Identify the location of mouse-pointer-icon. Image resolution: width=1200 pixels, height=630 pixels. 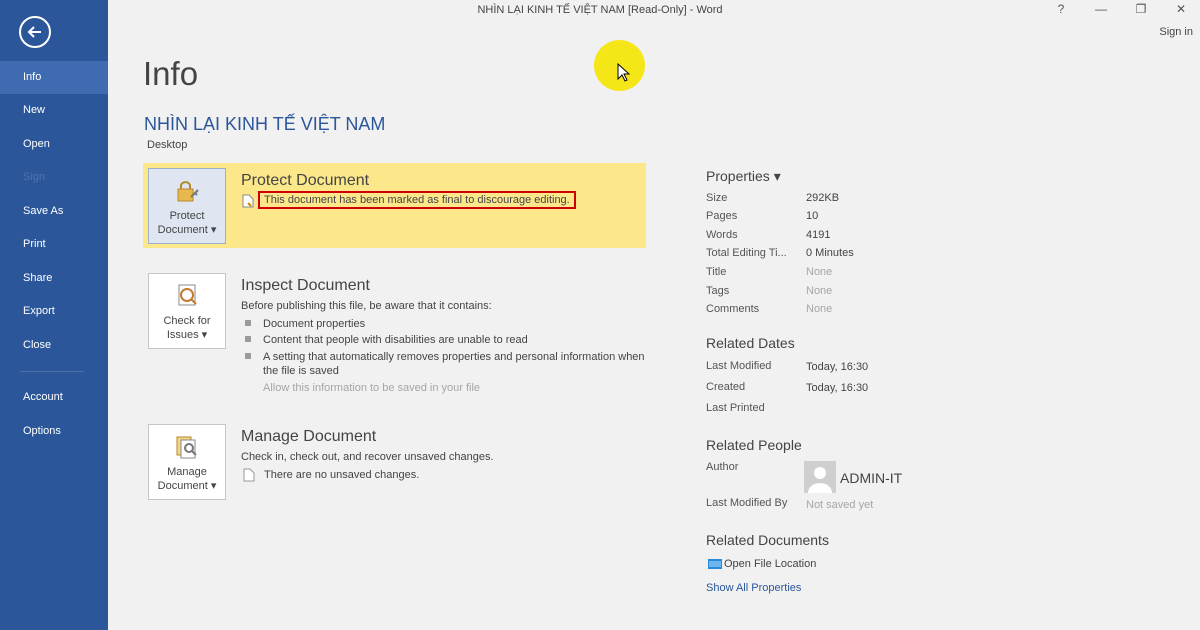
(624, 72).